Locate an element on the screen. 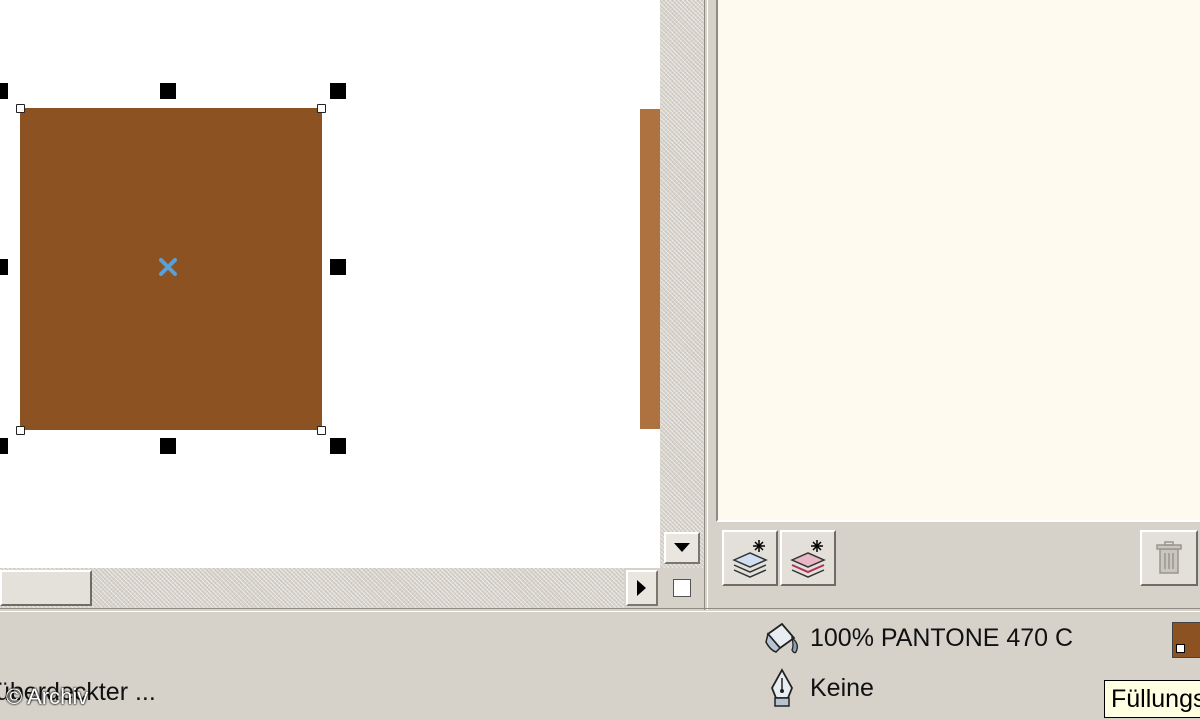 The image size is (1200, 720). tooltip: Füllungs is located at coordinates (1152, 699).